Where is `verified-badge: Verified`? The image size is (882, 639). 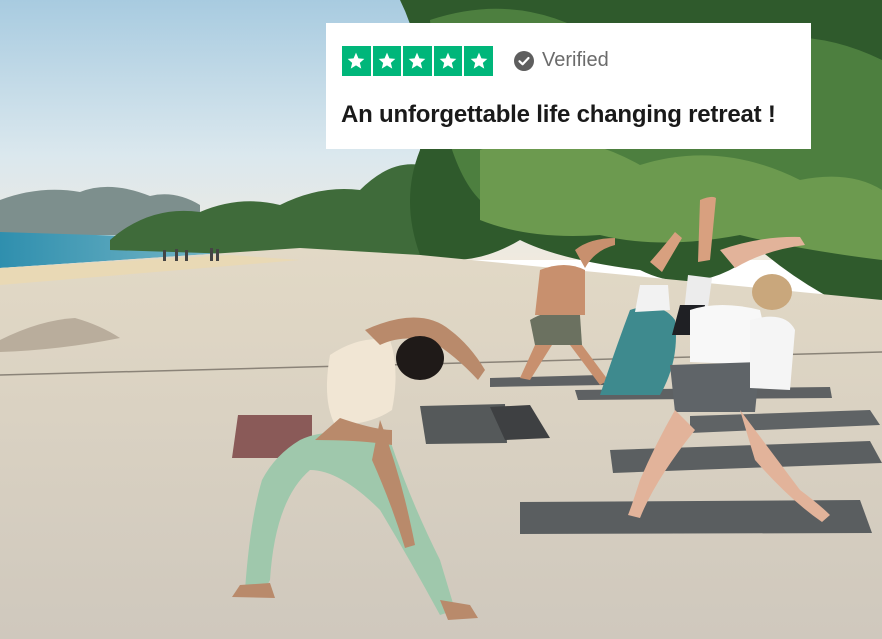 verified-badge: Verified is located at coordinates (561, 60).